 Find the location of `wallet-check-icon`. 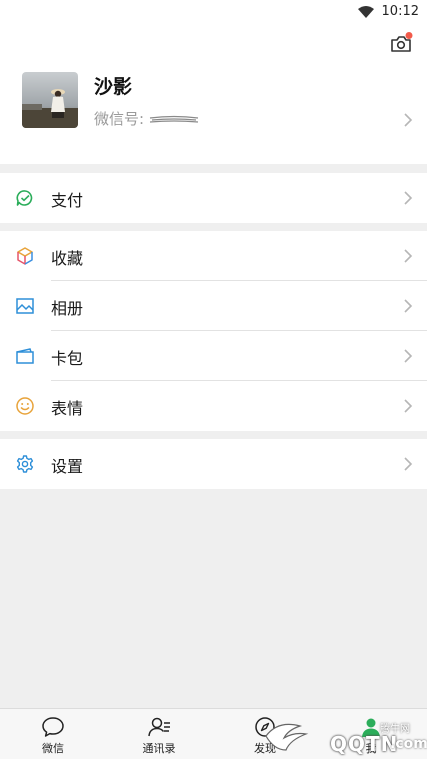

wallet-check-icon is located at coordinates (24, 198).